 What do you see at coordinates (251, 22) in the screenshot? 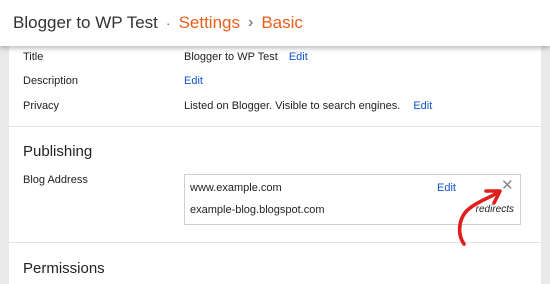
I see `breadcrumb-arrow: ›` at bounding box center [251, 22].